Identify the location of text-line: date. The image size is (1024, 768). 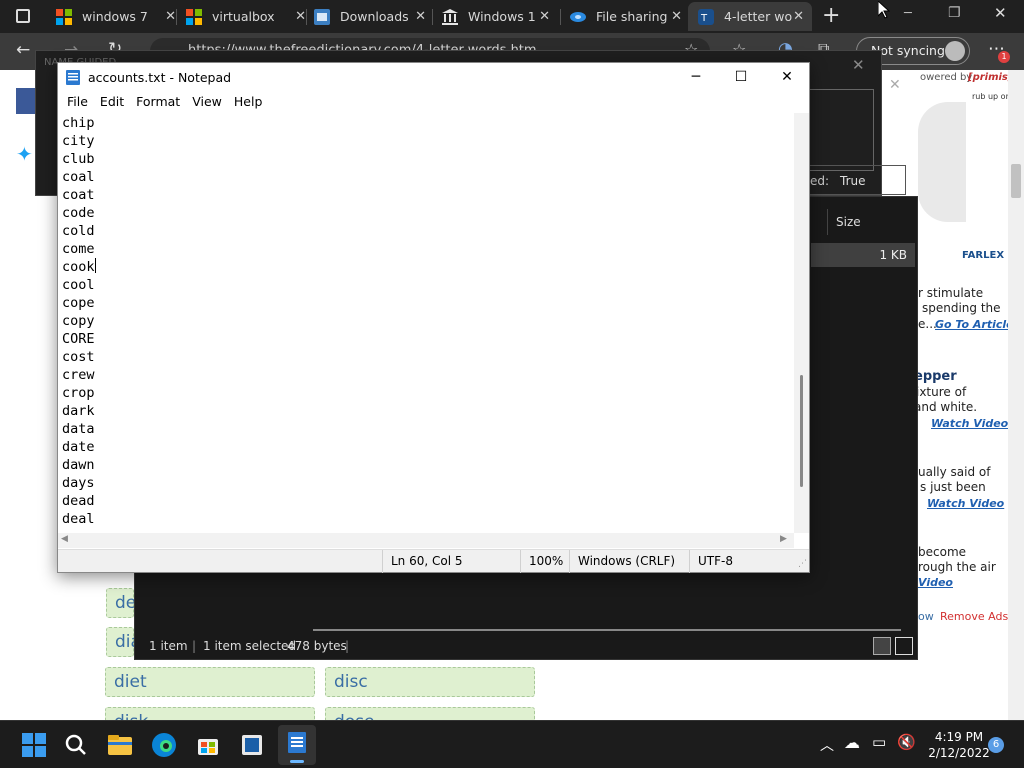
(78, 447).